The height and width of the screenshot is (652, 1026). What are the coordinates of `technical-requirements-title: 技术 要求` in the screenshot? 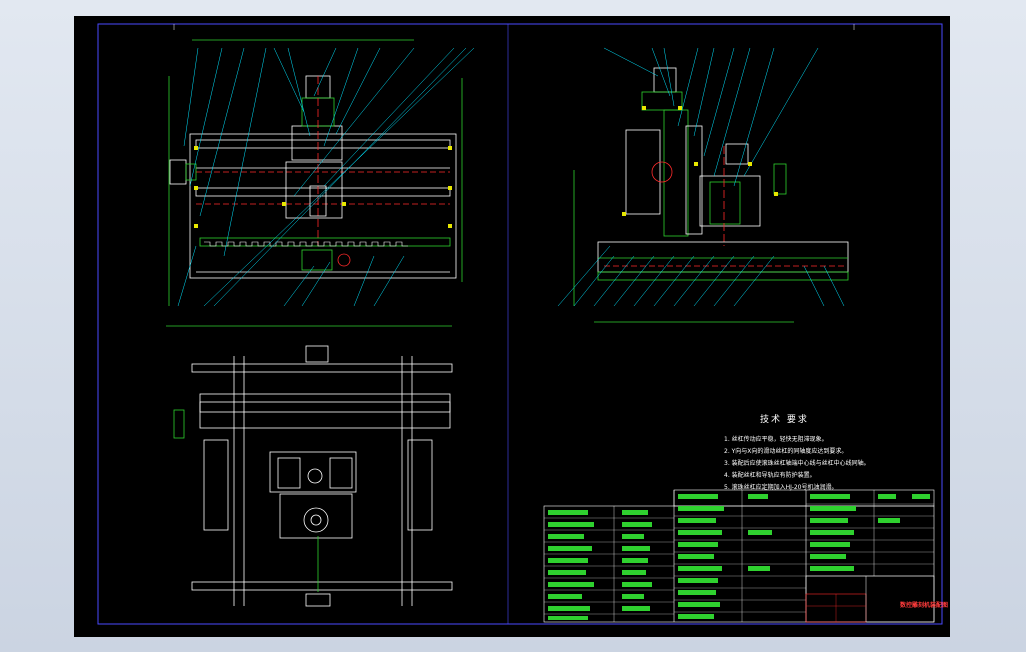 It's located at (784, 420).